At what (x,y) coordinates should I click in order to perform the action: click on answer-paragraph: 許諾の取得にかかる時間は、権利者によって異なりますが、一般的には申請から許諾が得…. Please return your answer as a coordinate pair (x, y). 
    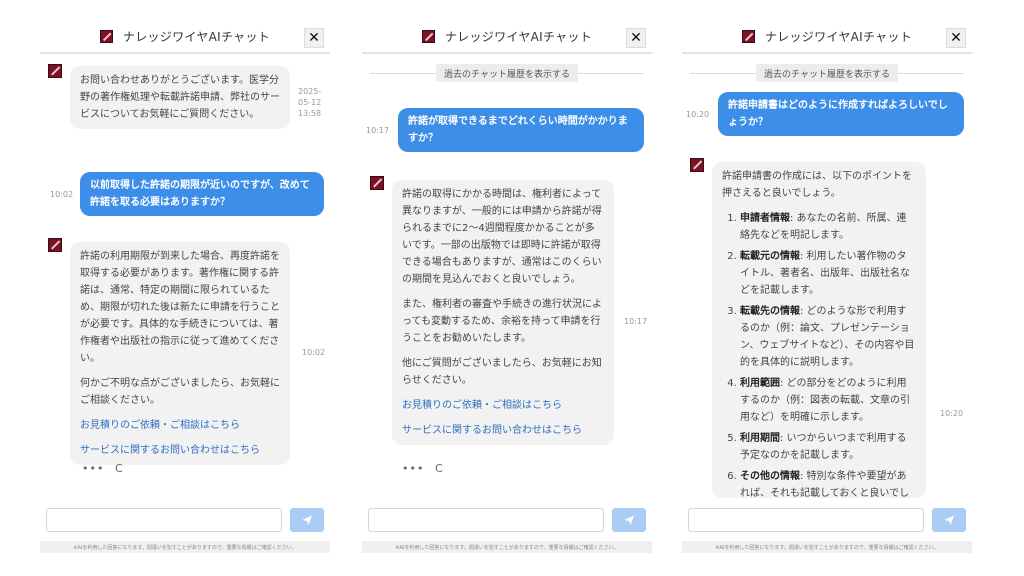
    Looking at the image, I should click on (502, 237).